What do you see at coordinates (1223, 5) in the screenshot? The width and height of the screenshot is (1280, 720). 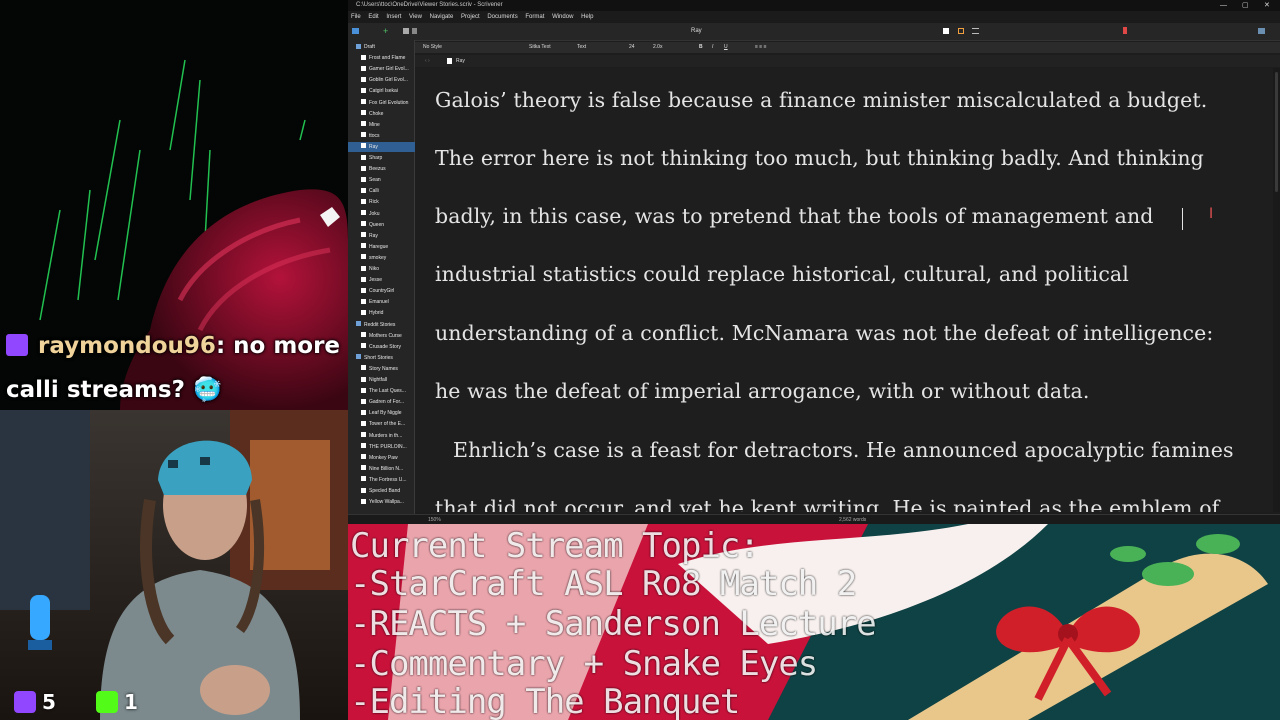 I see `minimize-button: —` at bounding box center [1223, 5].